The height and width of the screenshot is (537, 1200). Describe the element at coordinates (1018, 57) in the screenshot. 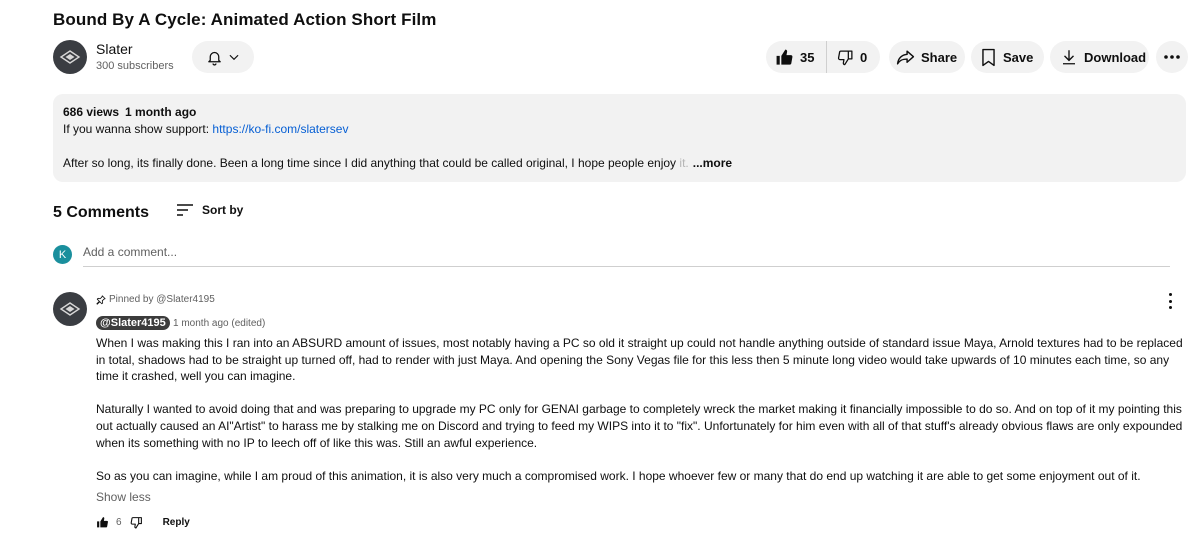

I see `save-label: Save` at that location.